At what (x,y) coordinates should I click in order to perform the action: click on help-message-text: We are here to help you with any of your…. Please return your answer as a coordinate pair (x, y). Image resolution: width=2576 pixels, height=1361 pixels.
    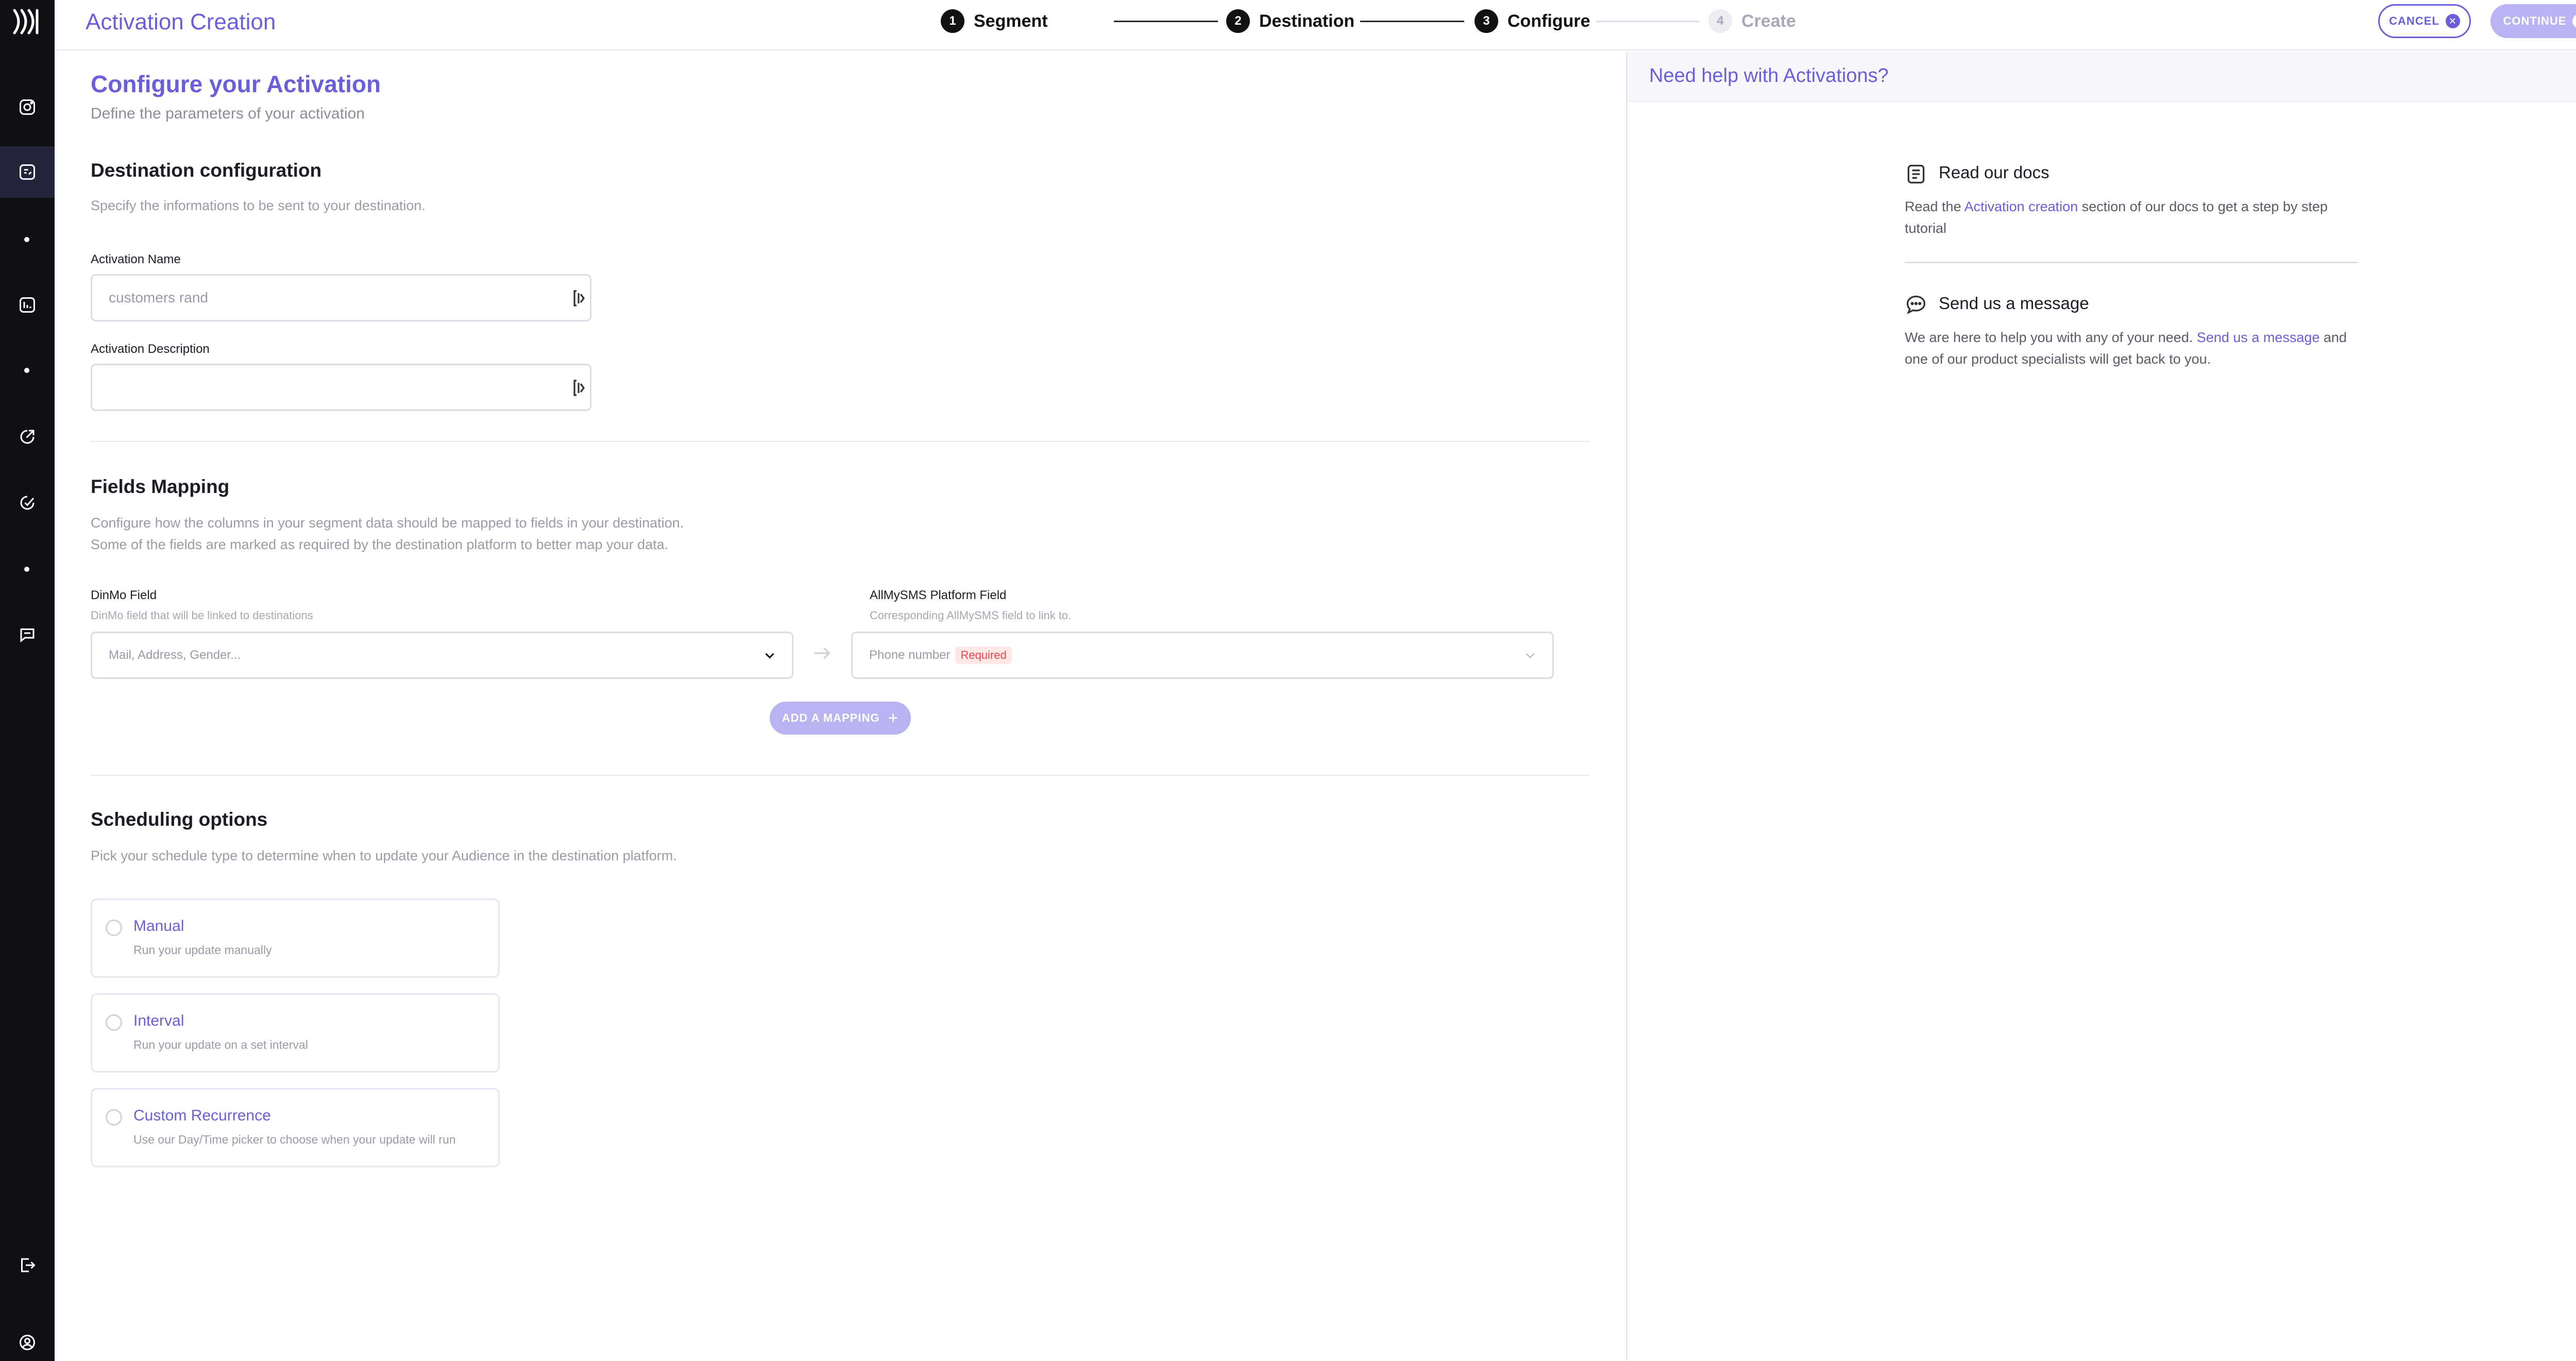
    Looking at the image, I should click on (2131, 348).